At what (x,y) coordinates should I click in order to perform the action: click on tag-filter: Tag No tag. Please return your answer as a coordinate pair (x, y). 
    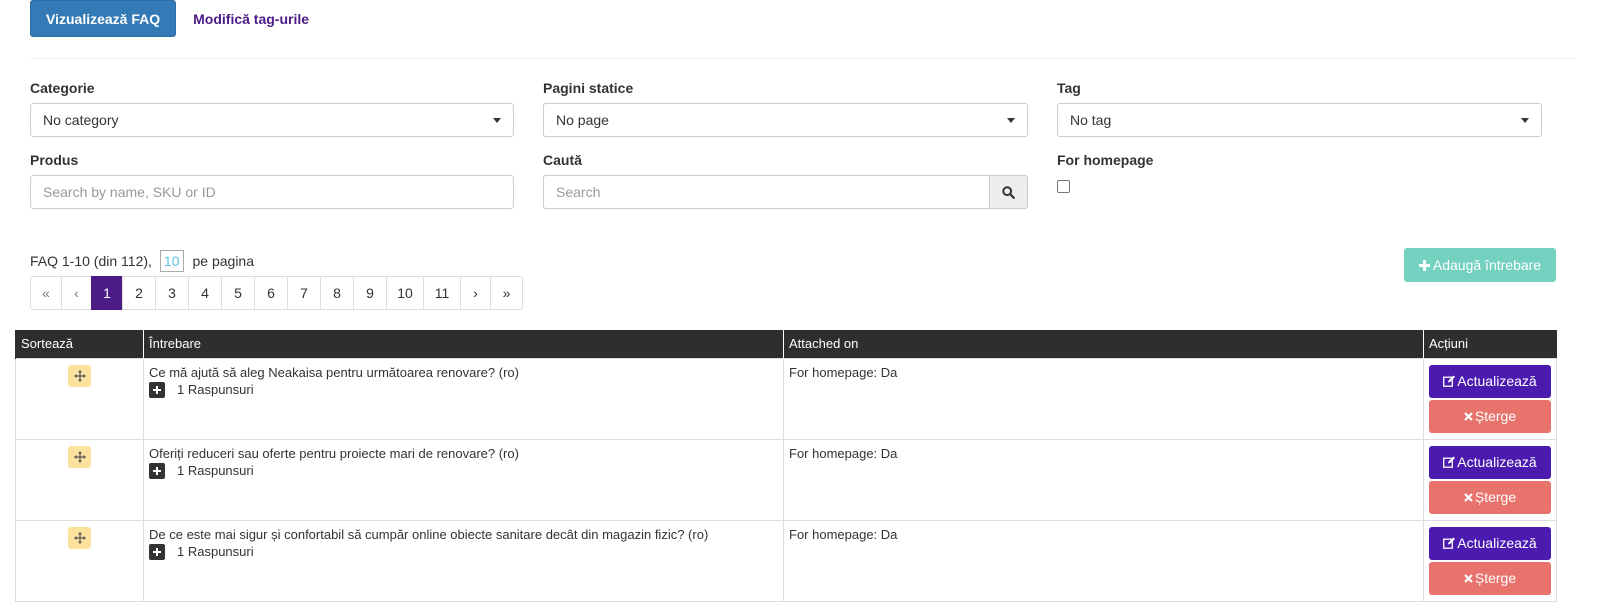
    Looking at the image, I should click on (1299, 107).